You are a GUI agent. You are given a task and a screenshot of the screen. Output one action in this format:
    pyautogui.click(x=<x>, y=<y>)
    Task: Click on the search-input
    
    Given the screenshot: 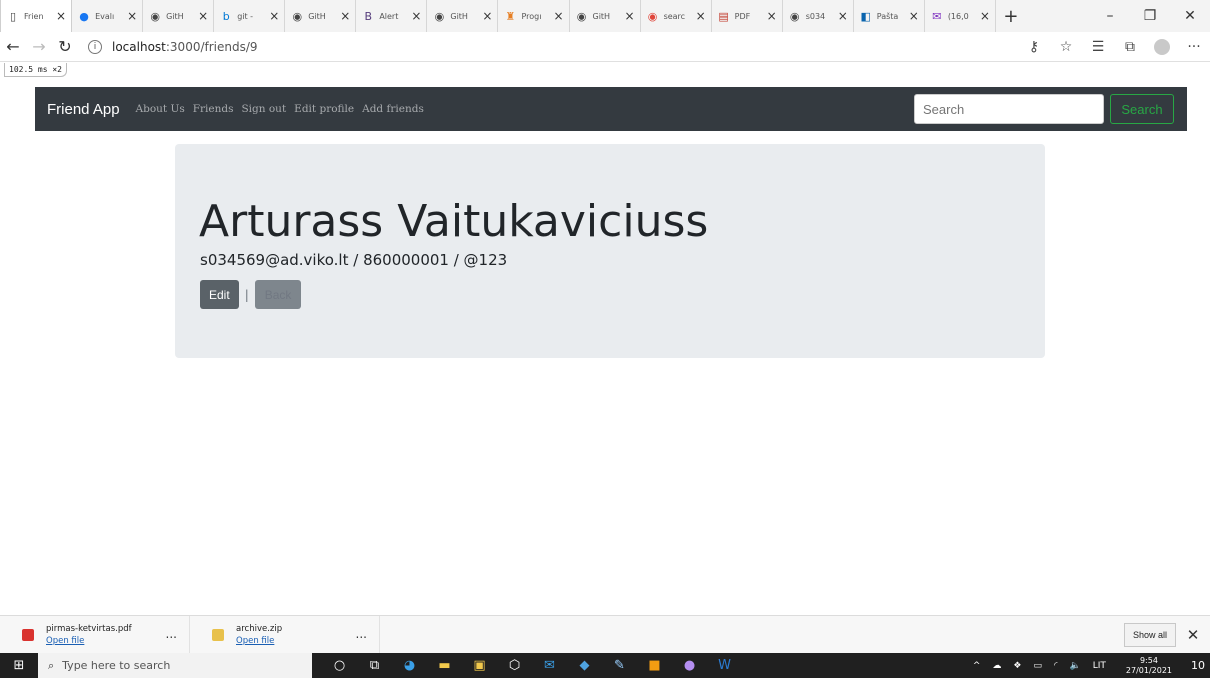 What is the action you would take?
    pyautogui.click(x=1009, y=109)
    